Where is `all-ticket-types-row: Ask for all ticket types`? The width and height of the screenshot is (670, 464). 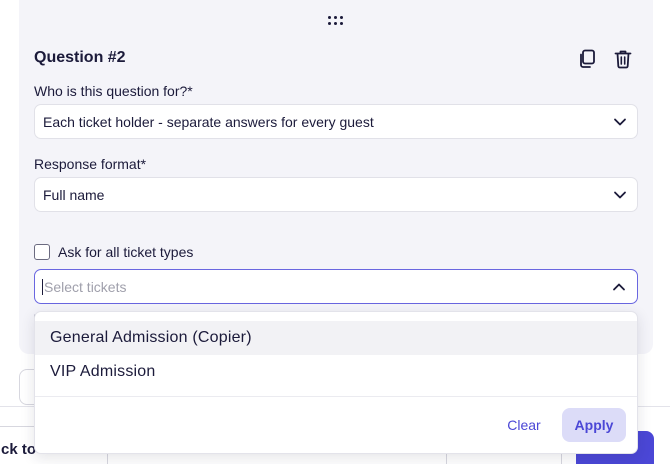
all-ticket-types-row: Ask for all ticket types is located at coordinates (113, 252).